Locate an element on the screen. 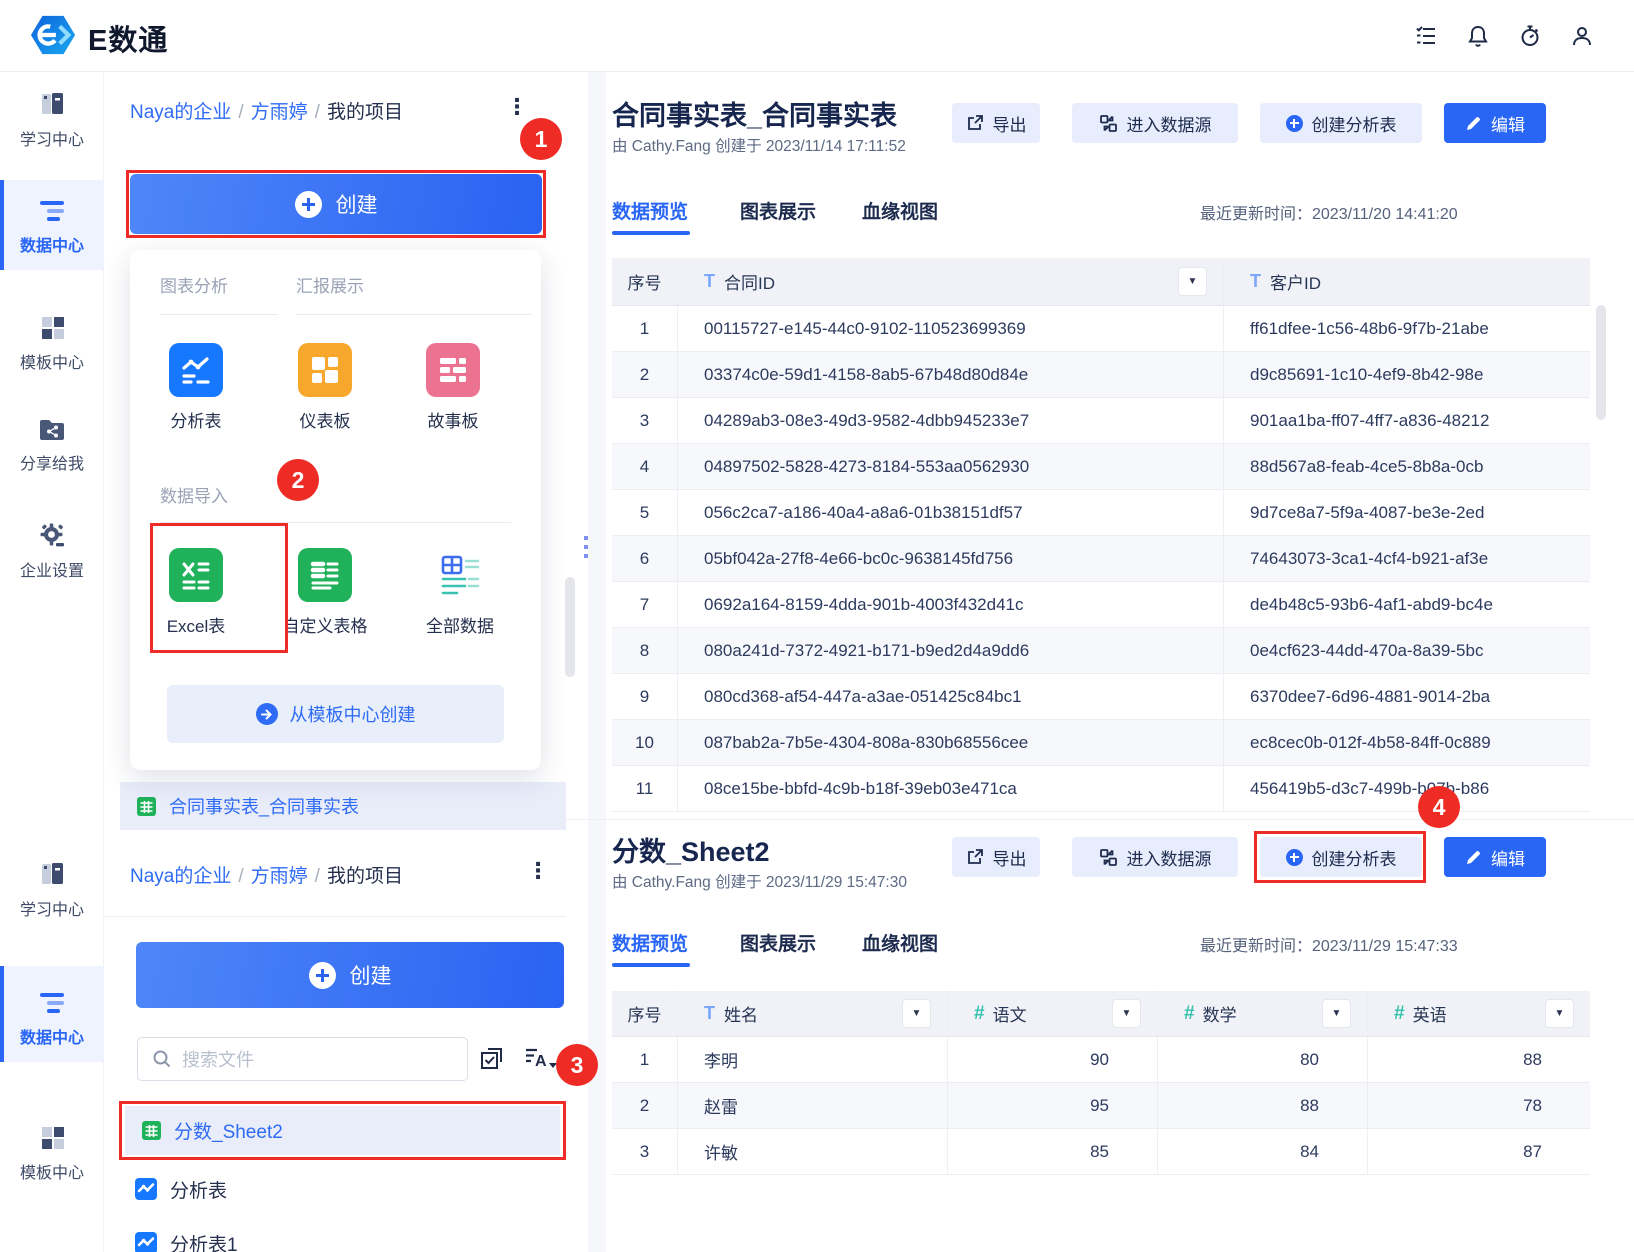  file-item-contract-fact-table: 合同事实表_合同事实表 is located at coordinates (343, 806).